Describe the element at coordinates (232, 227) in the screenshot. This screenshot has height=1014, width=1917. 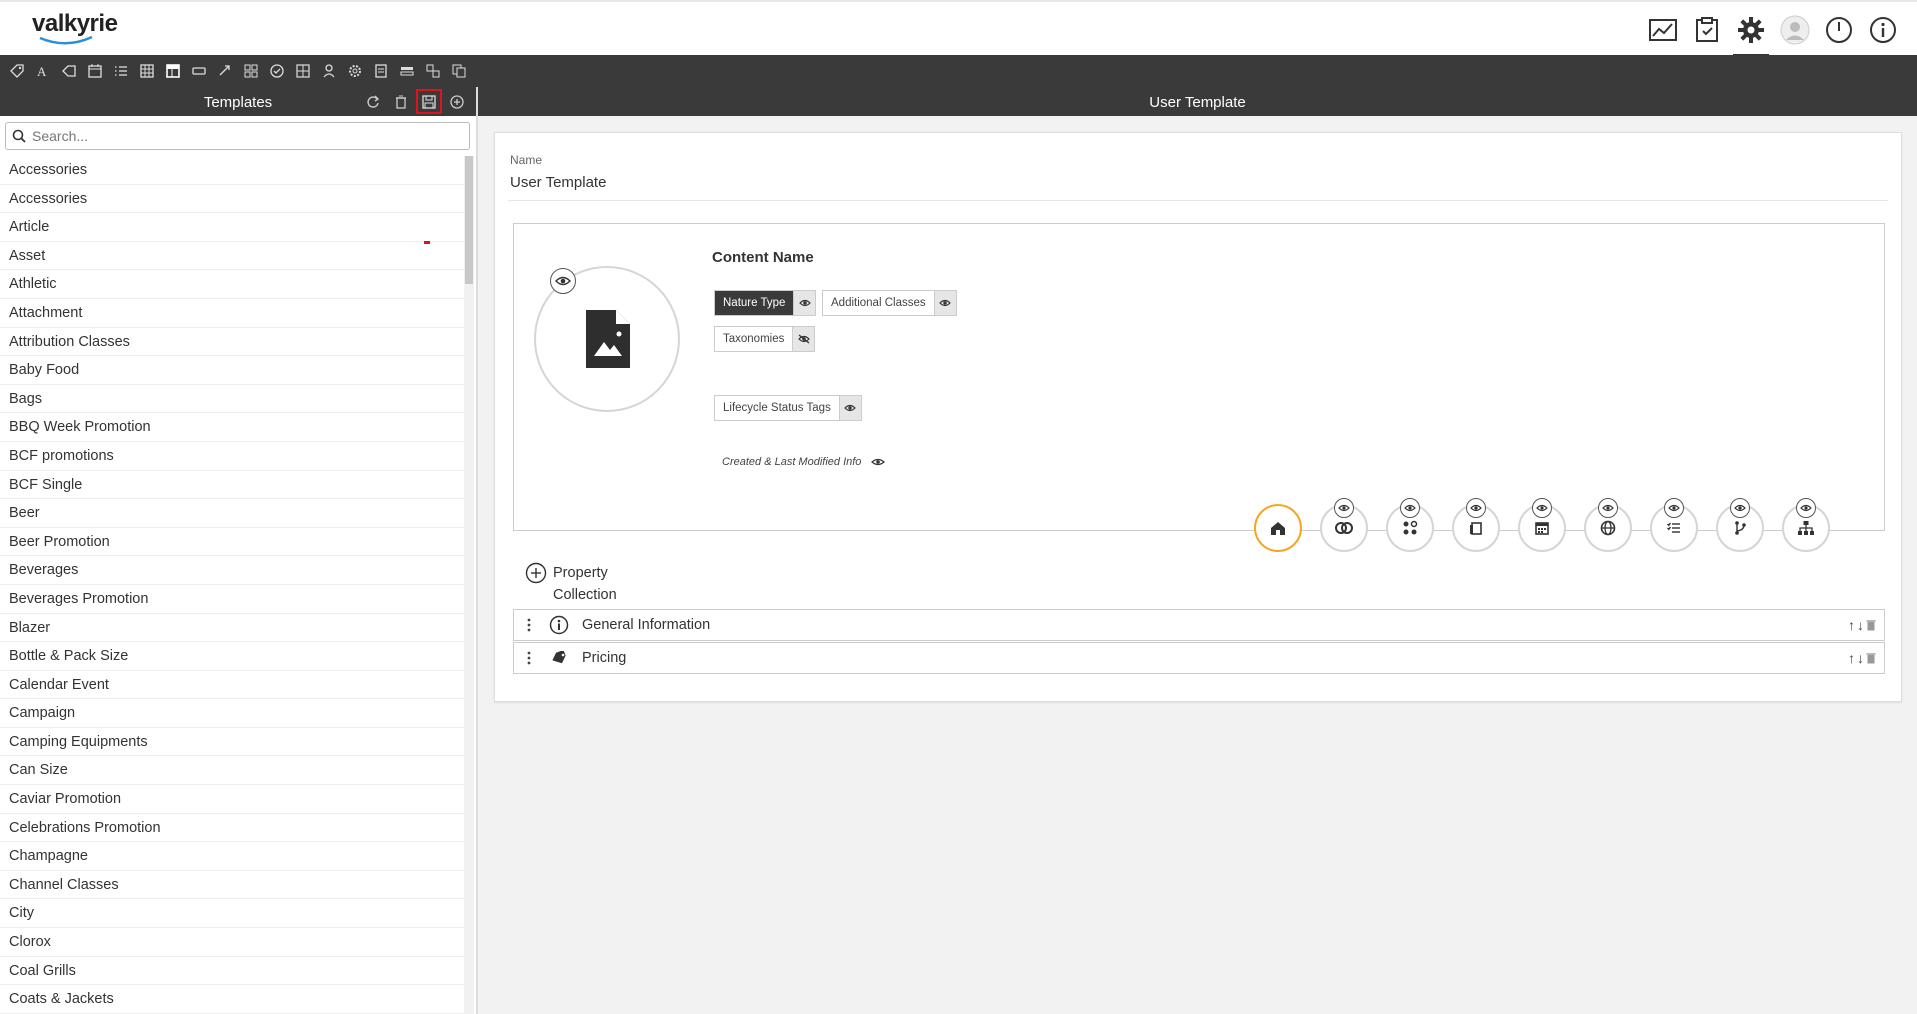
I see `template-list-item: Article` at that location.